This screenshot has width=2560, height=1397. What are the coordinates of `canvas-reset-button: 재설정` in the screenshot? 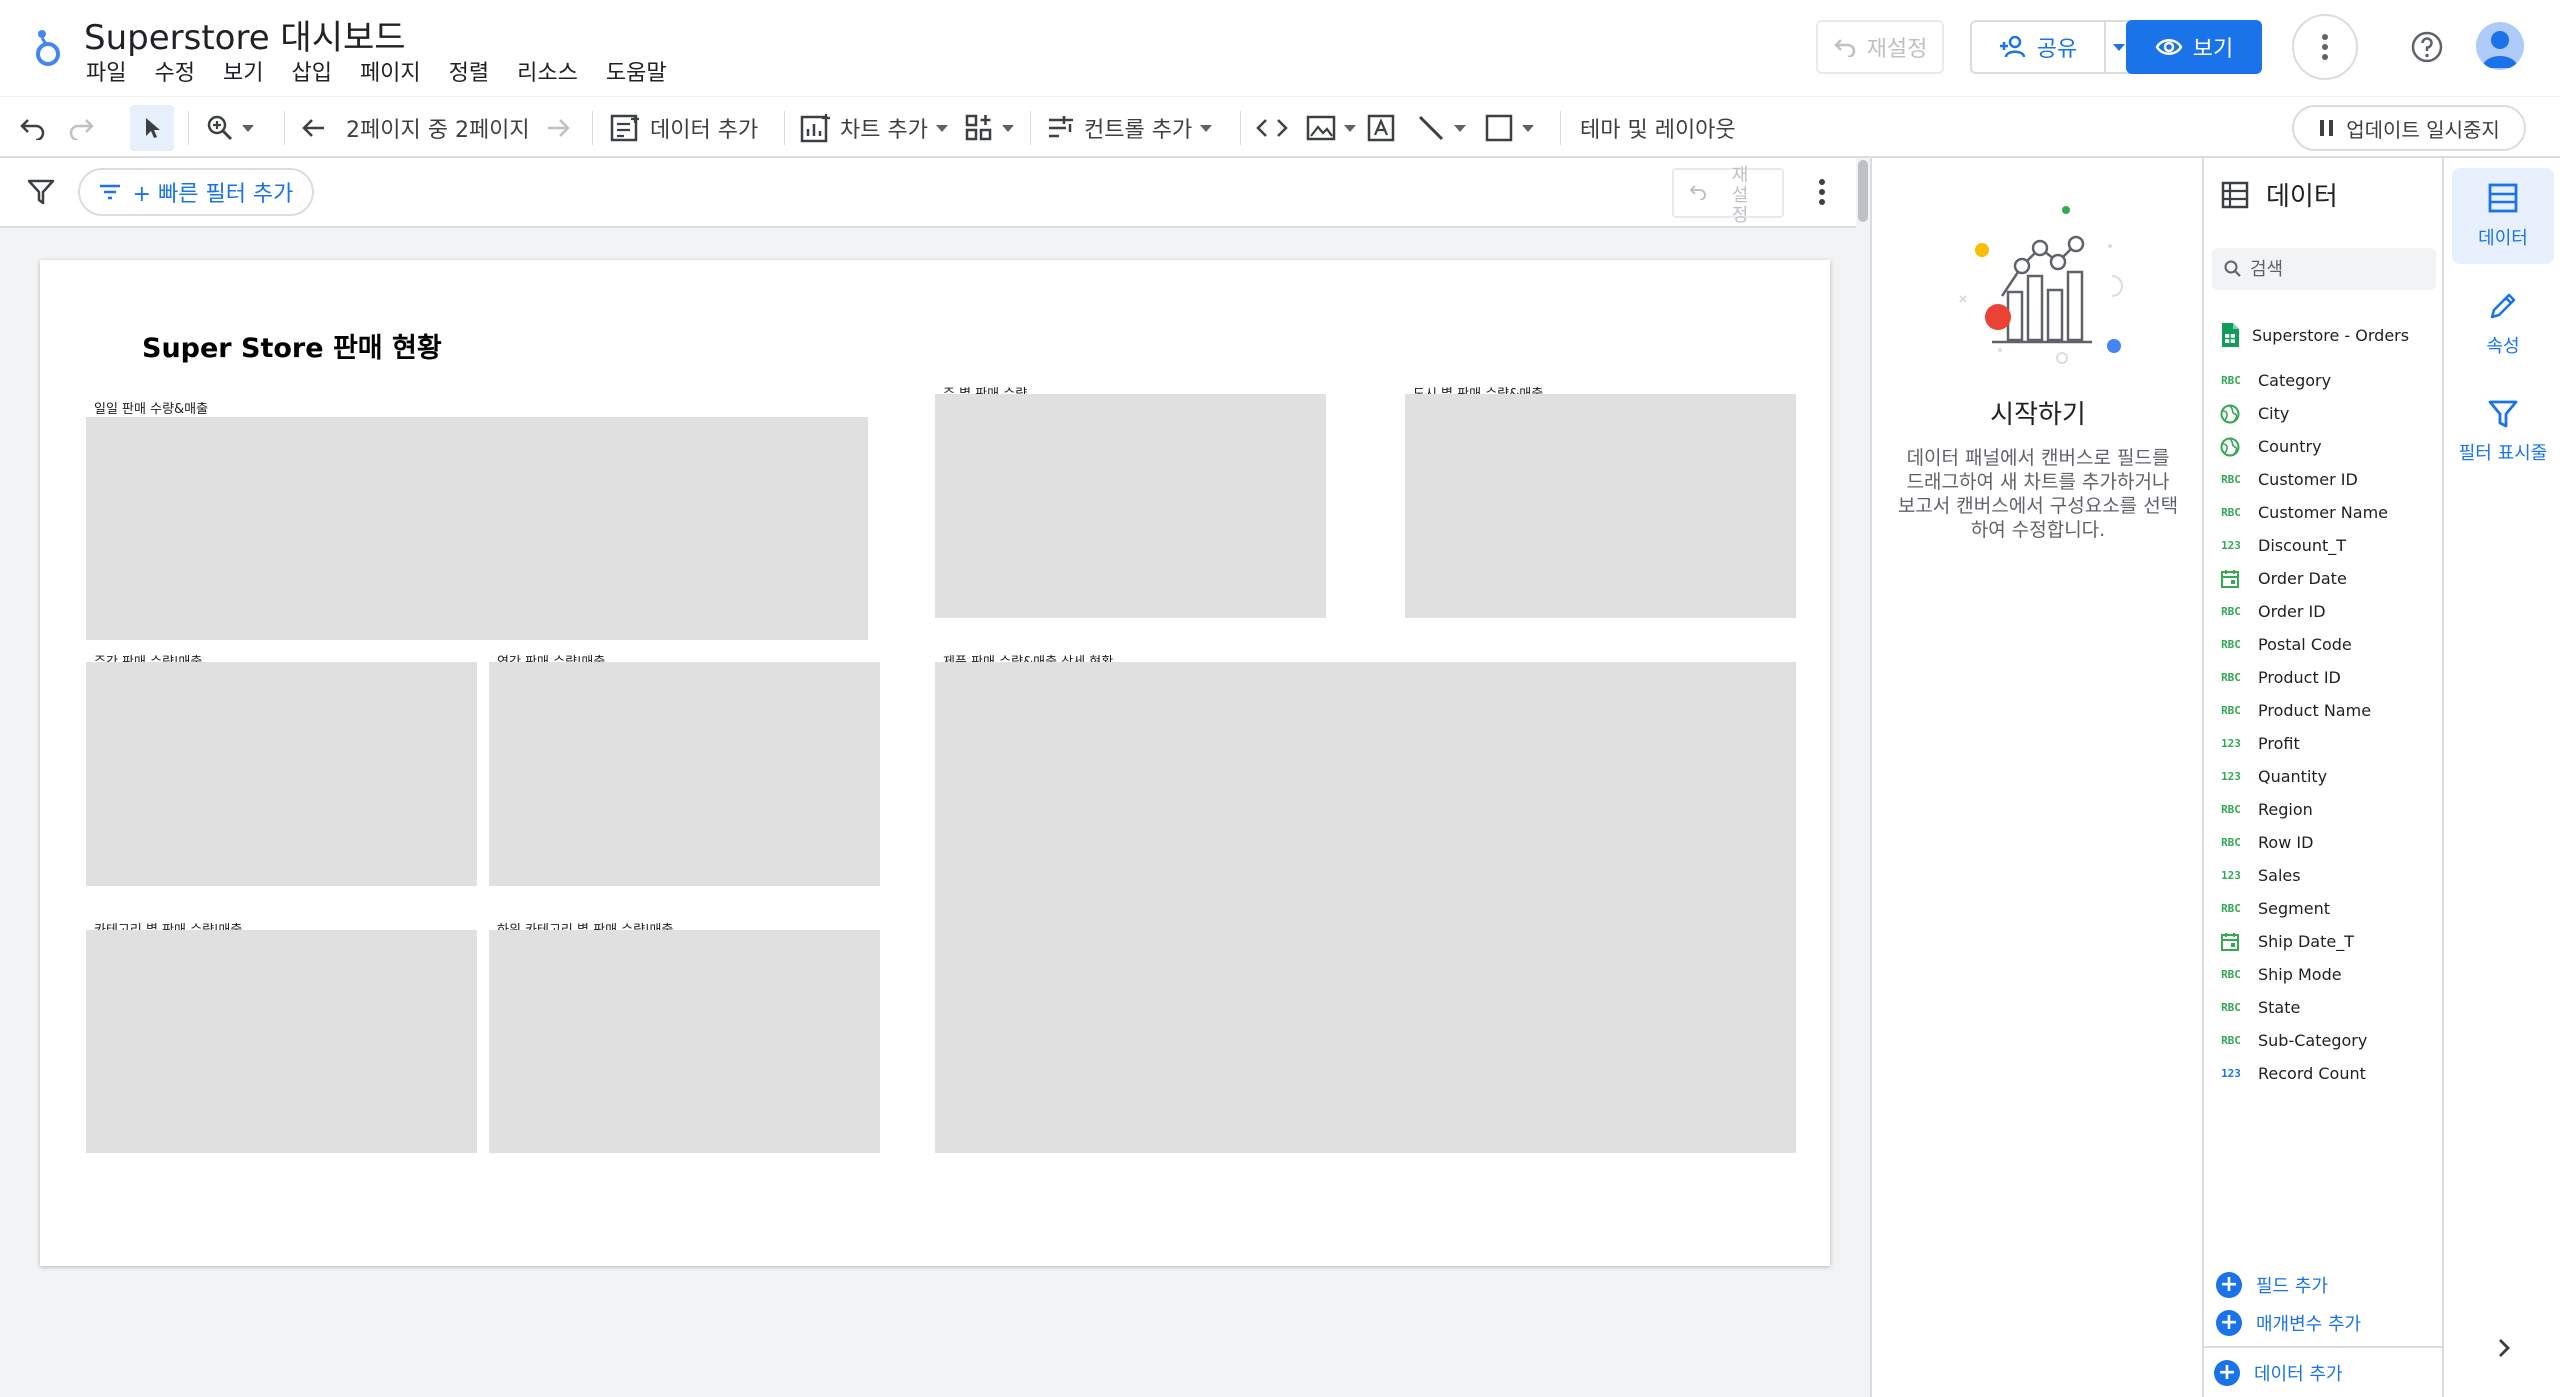 It's located at (1728, 196).